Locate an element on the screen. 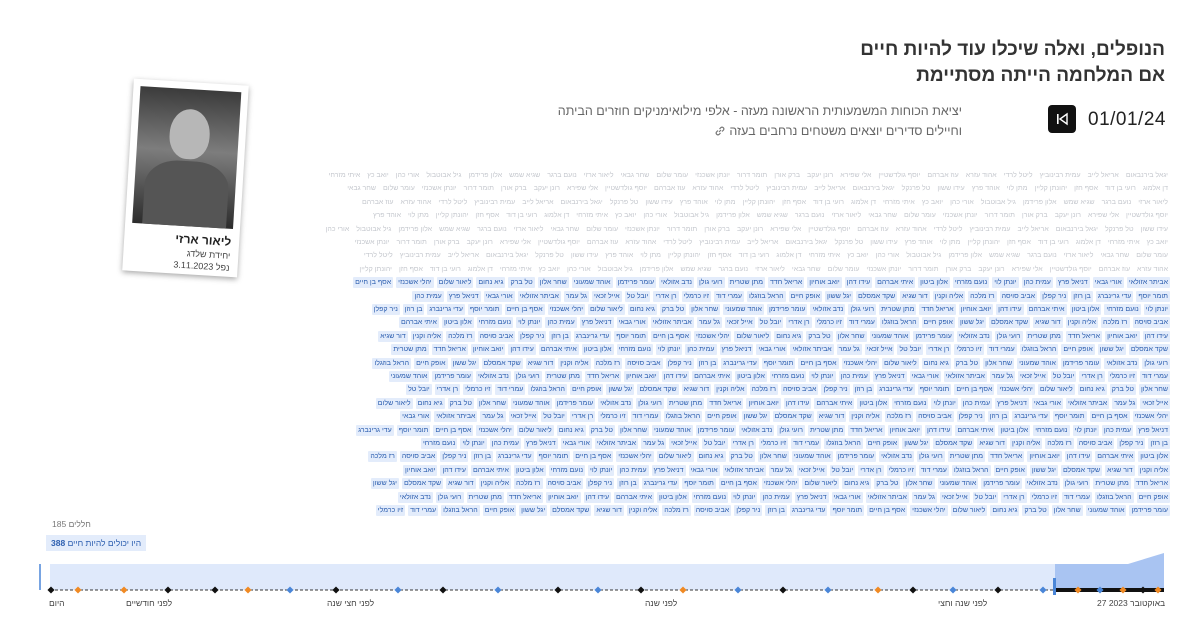  alive-name-chip: עמית כהן is located at coordinates (701, 350).